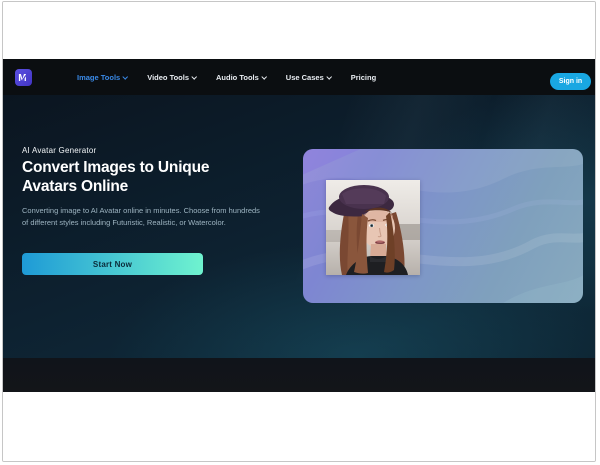  I want to click on start-now-button: Start Now, so click(112, 264).